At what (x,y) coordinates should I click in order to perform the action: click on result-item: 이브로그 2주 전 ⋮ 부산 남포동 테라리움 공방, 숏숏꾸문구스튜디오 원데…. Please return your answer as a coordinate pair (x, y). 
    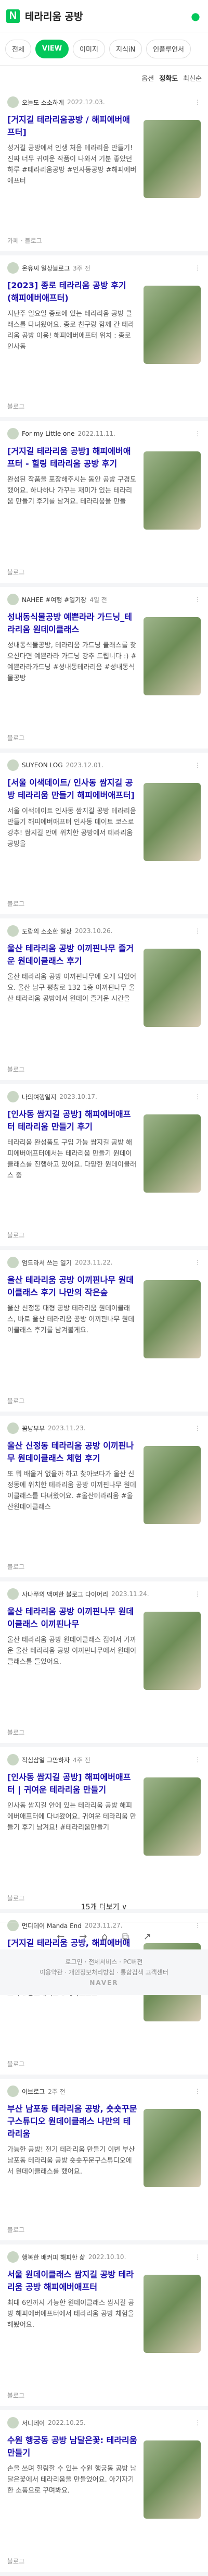
    Looking at the image, I should click on (104, 2161).